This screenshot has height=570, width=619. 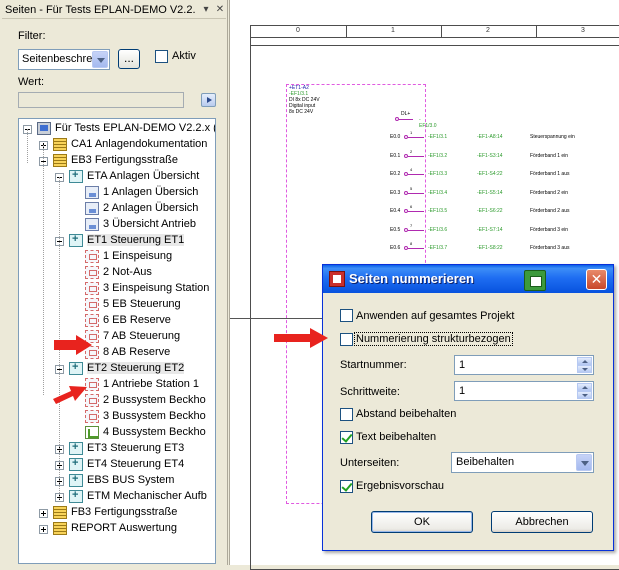 I want to click on tree-item: 4 Bussystem Beckho, so click(x=117, y=433).